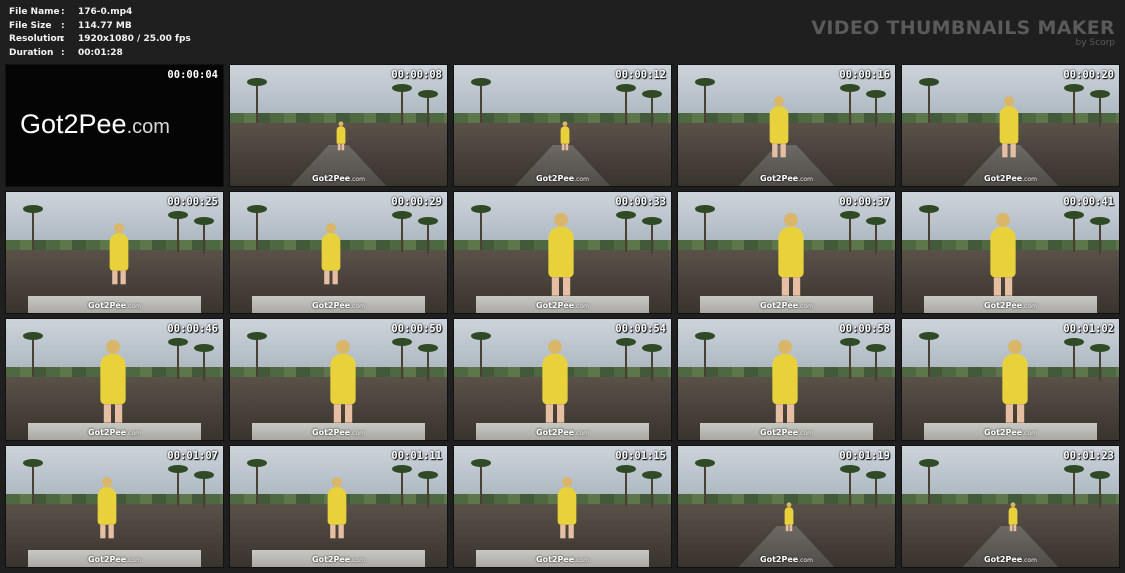 Image resolution: width=1125 pixels, height=573 pixels. Describe the element at coordinates (100, 52) in the screenshot. I see `duration-value: 00:01:28` at that location.